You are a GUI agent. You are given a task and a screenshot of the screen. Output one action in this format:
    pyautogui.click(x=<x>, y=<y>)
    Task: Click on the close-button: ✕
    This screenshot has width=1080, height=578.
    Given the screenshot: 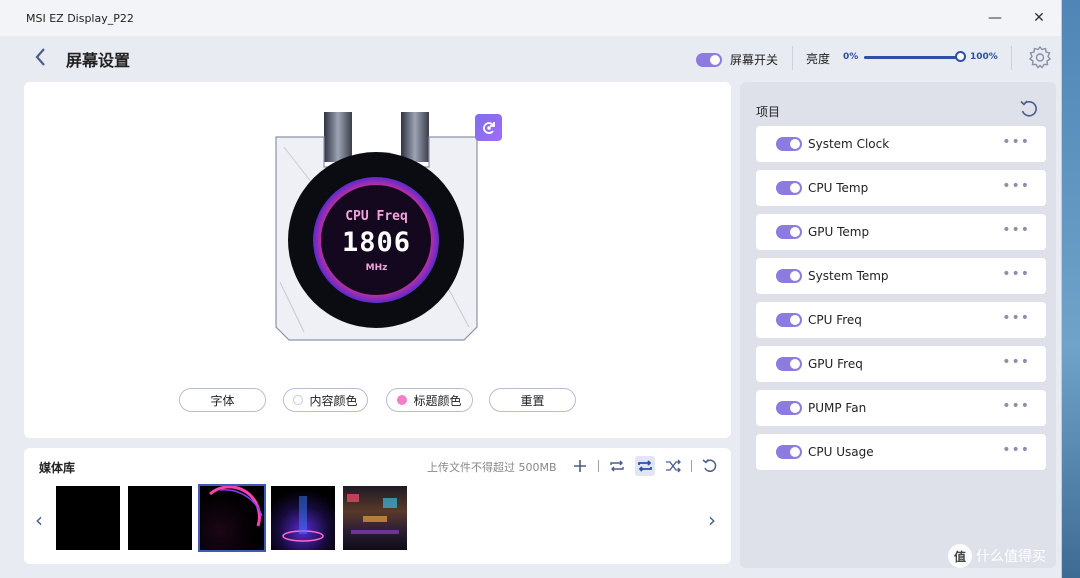 What is the action you would take?
    pyautogui.click(x=1039, y=18)
    